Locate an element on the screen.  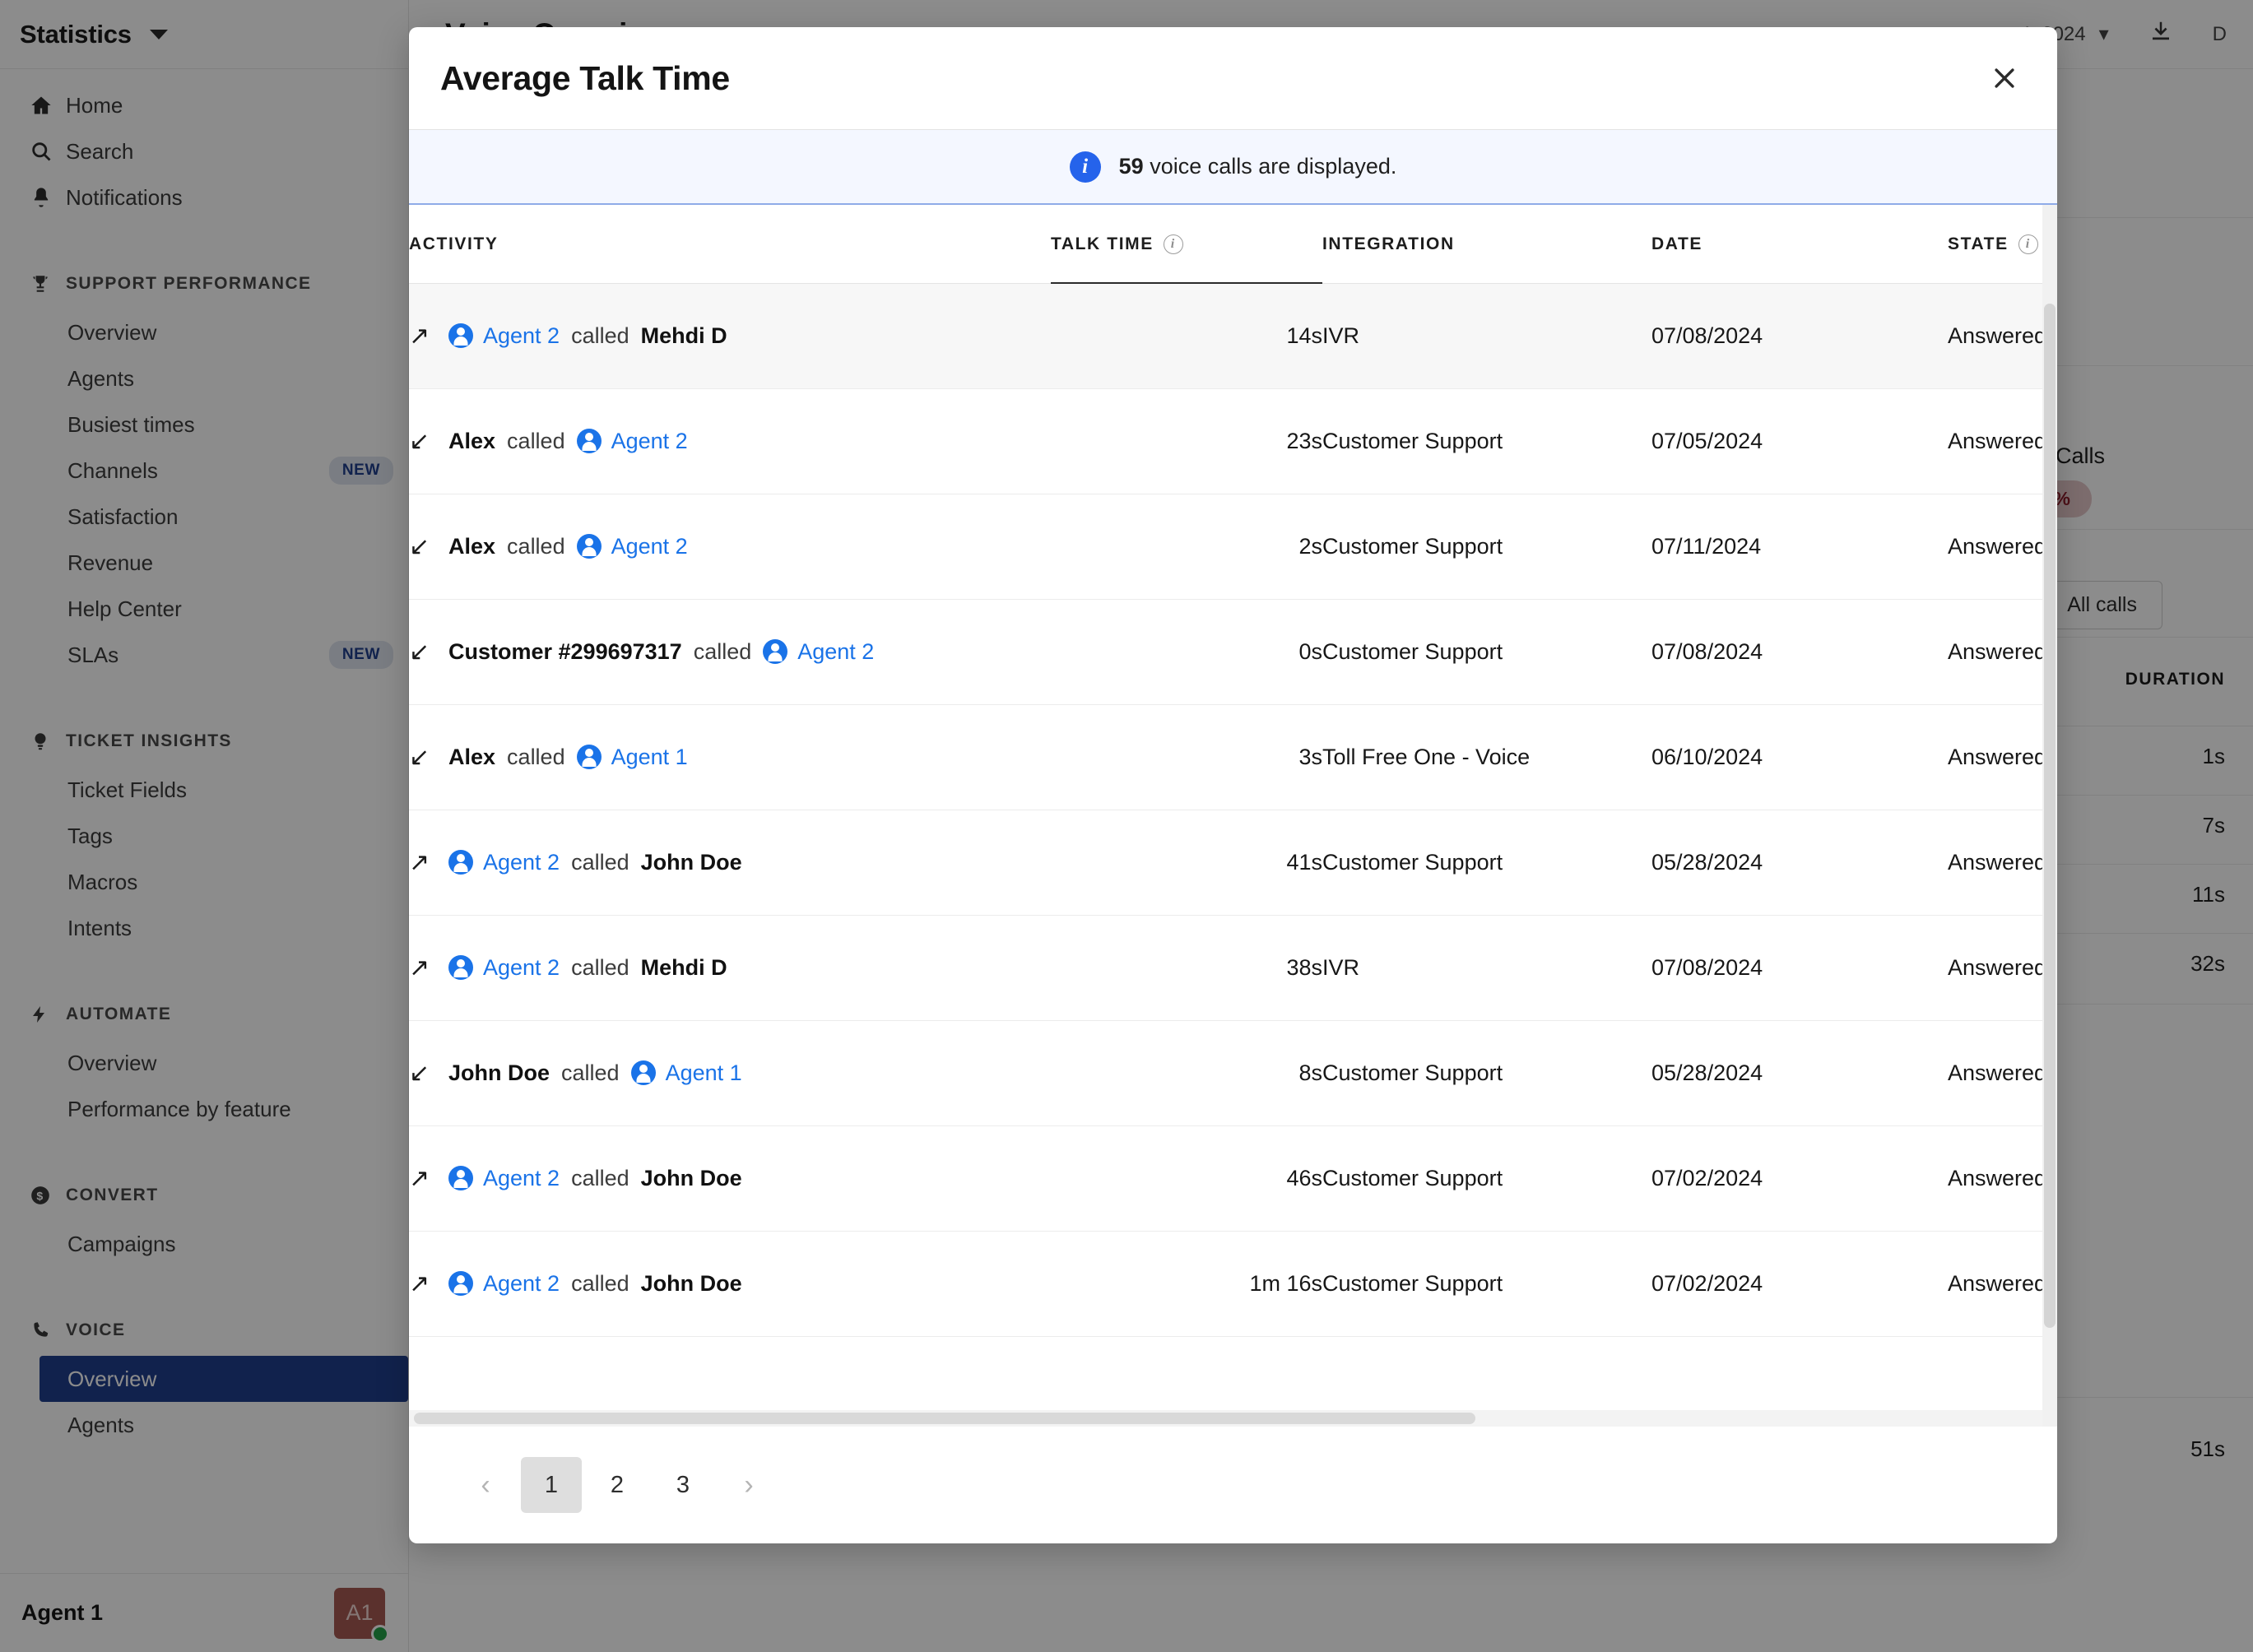
cell-integration: Toll Free One - Voice is located at coordinates (1486, 757).